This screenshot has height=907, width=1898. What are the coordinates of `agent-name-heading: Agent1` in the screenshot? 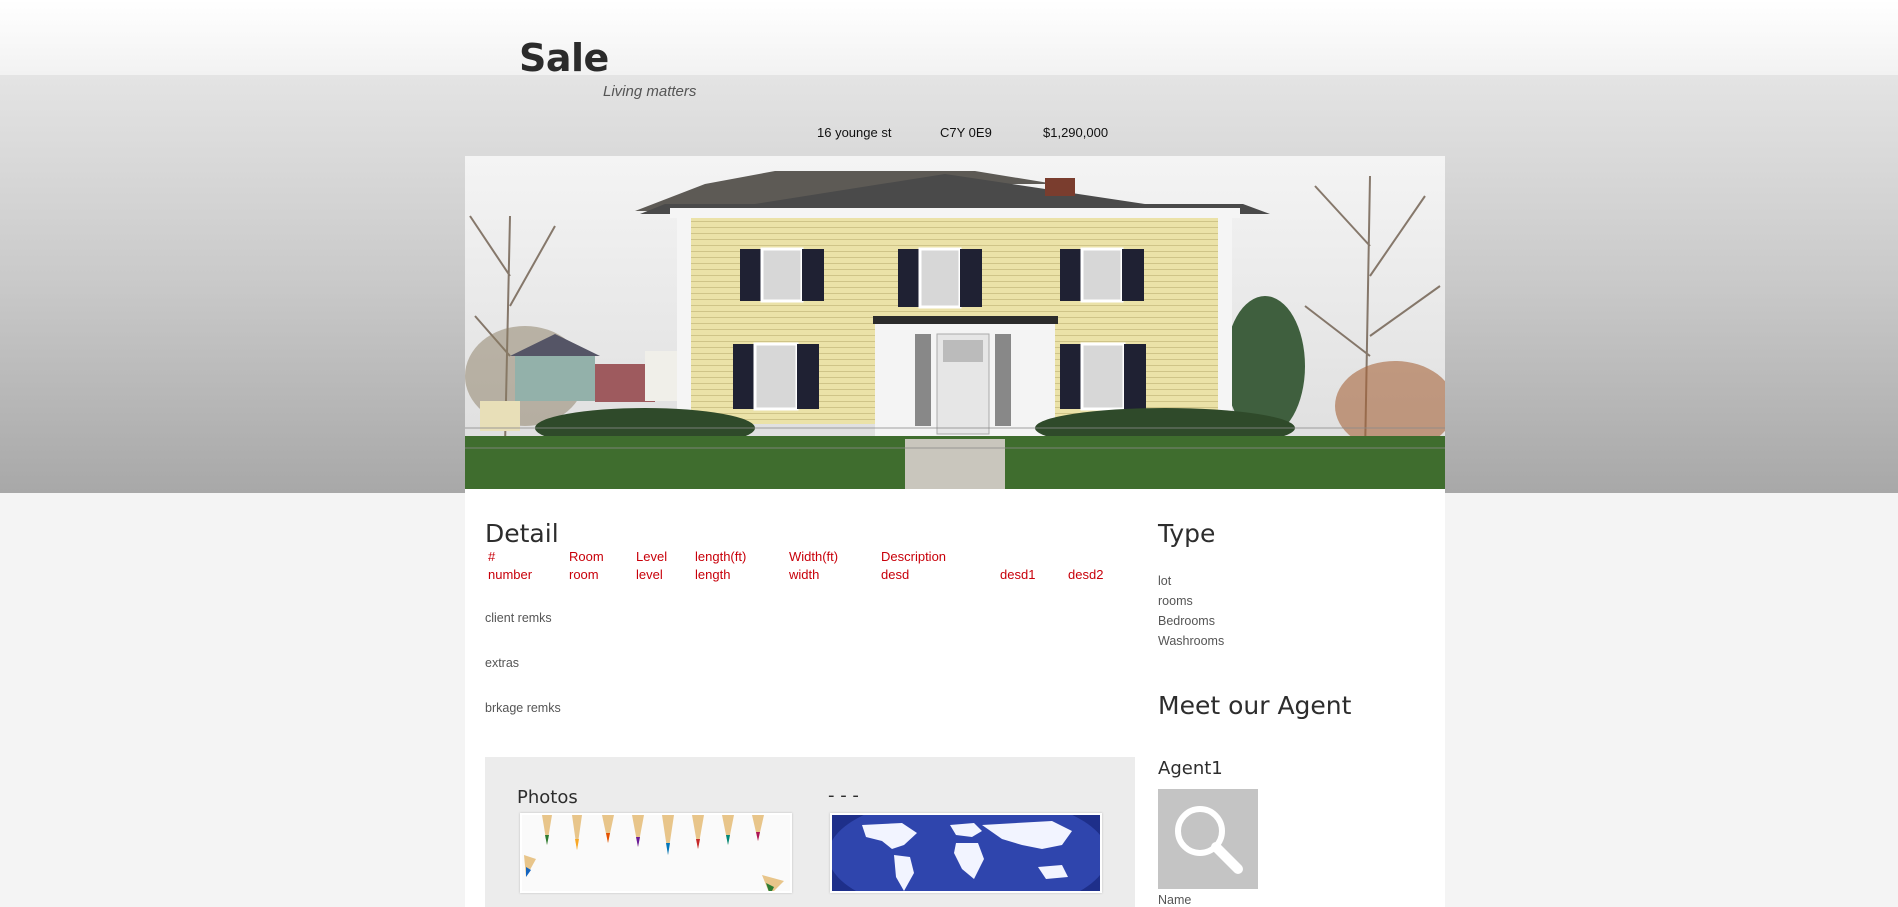 It's located at (1190, 768).